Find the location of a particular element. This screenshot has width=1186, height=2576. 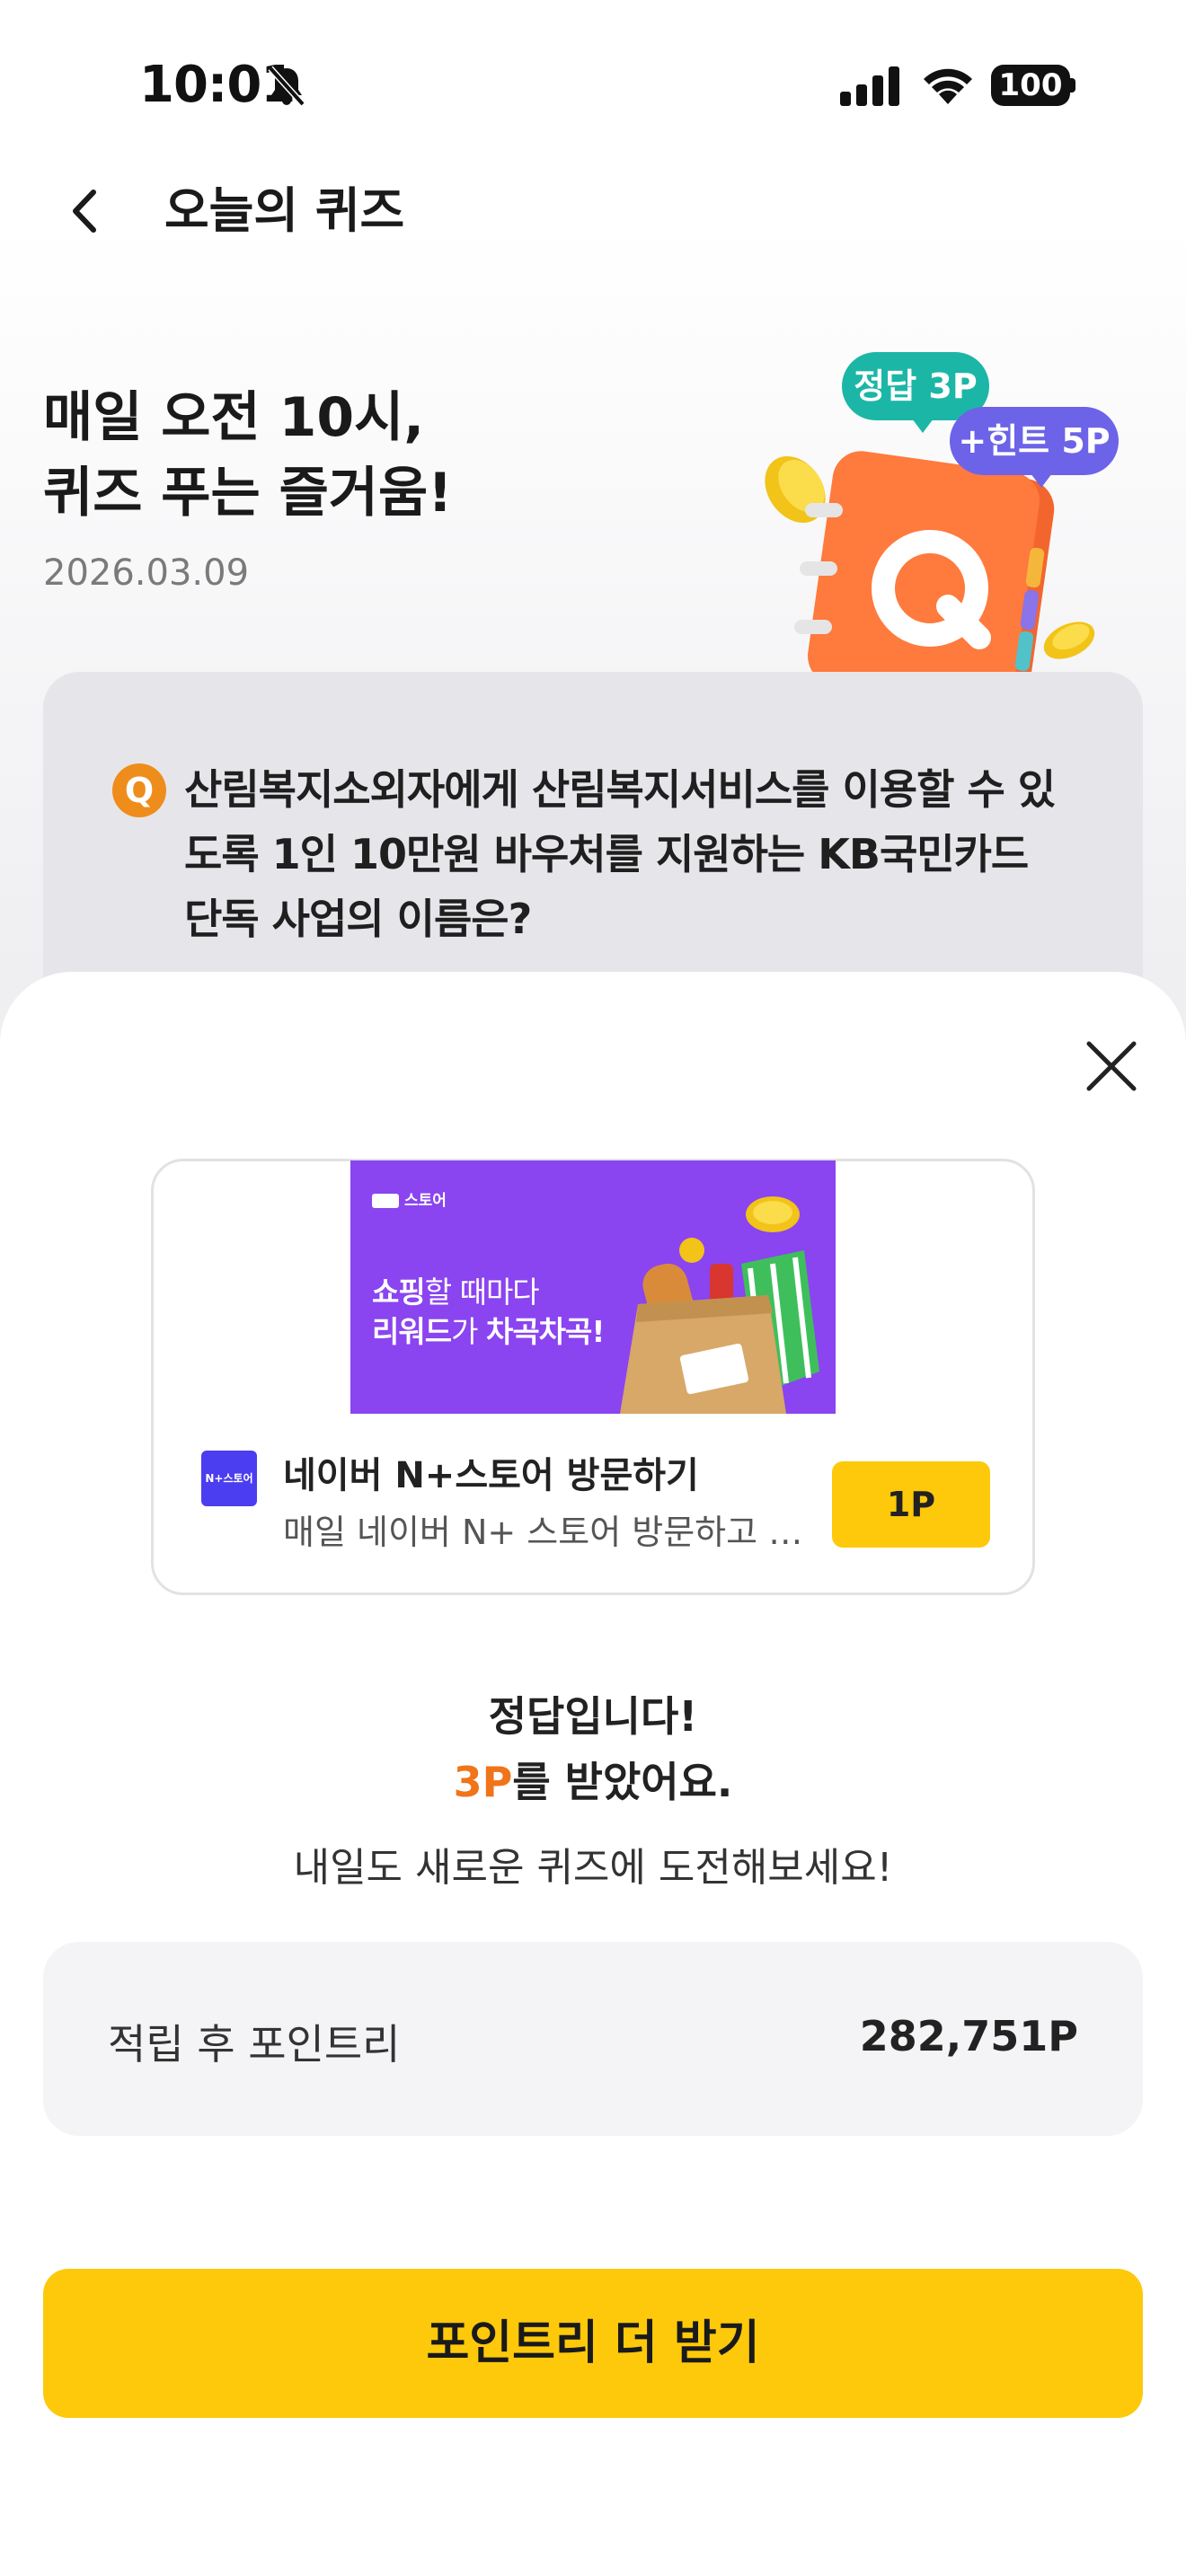

shopping-bag-icon is located at coordinates (719, 1305).